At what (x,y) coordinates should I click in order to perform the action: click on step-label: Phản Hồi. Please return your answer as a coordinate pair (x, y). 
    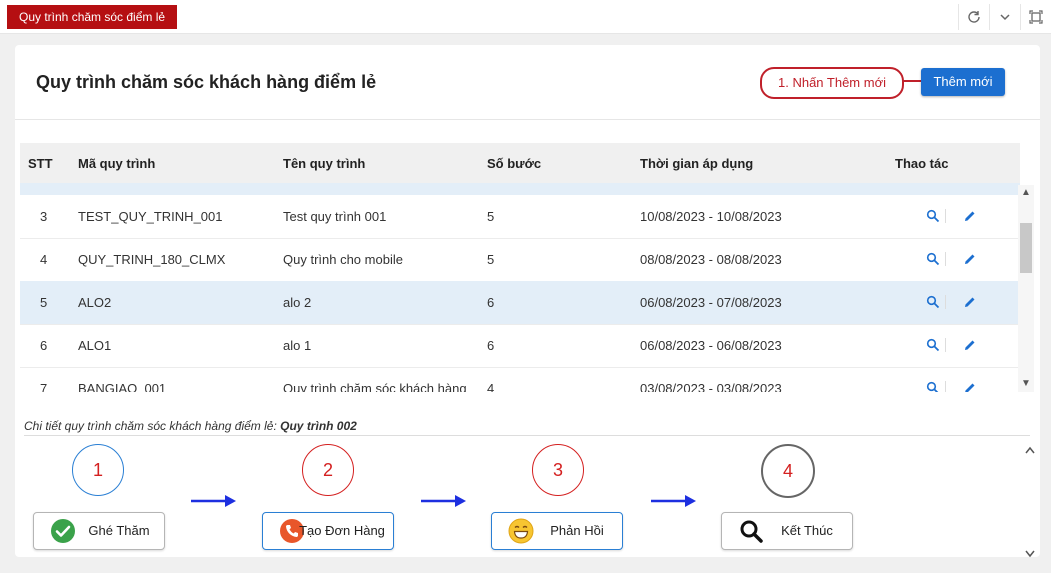
    Looking at the image, I should click on (577, 530).